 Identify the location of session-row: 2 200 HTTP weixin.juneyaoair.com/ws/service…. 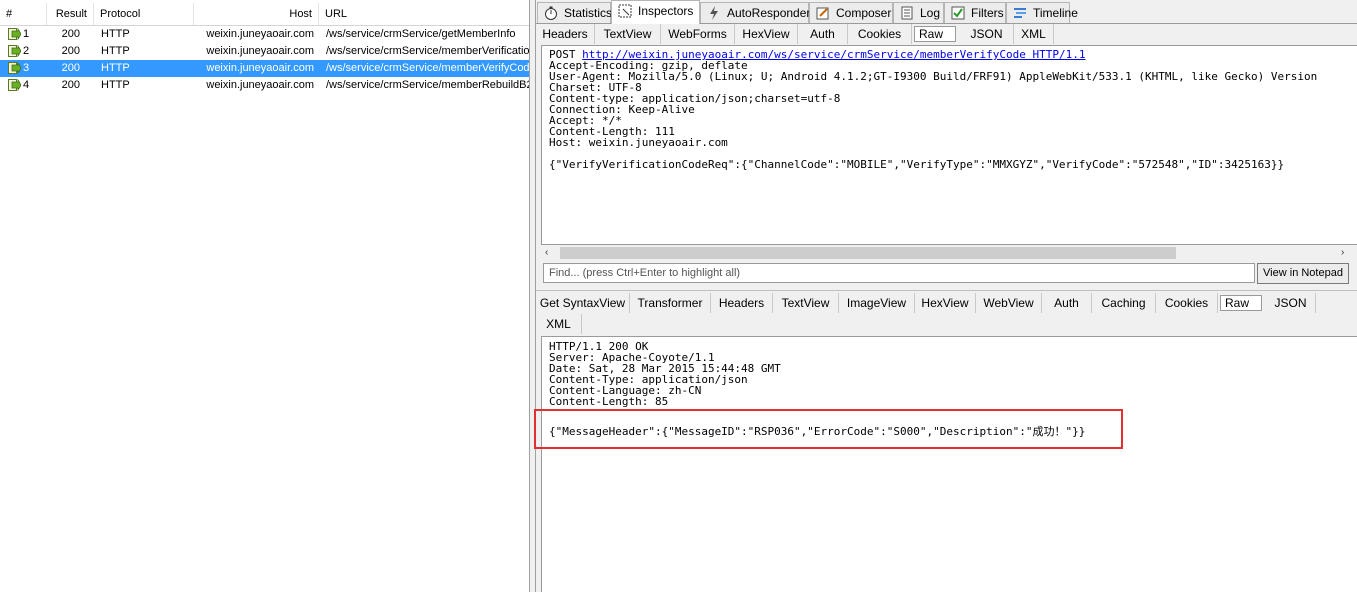
(264, 51).